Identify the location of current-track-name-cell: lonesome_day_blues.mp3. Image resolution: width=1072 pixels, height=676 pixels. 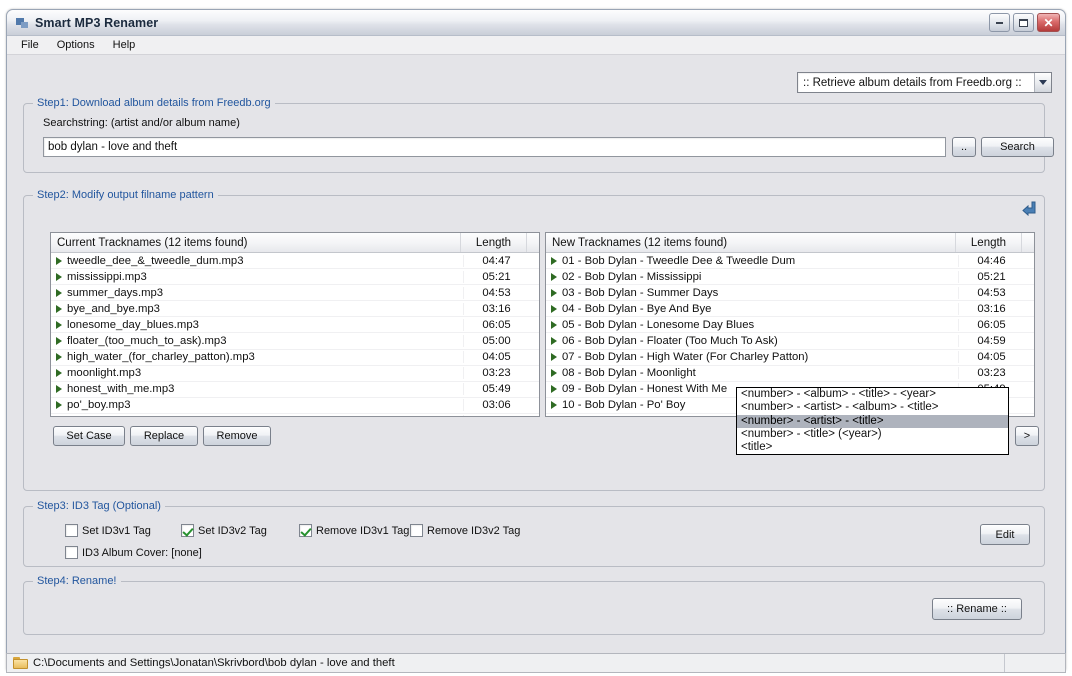
(133, 324).